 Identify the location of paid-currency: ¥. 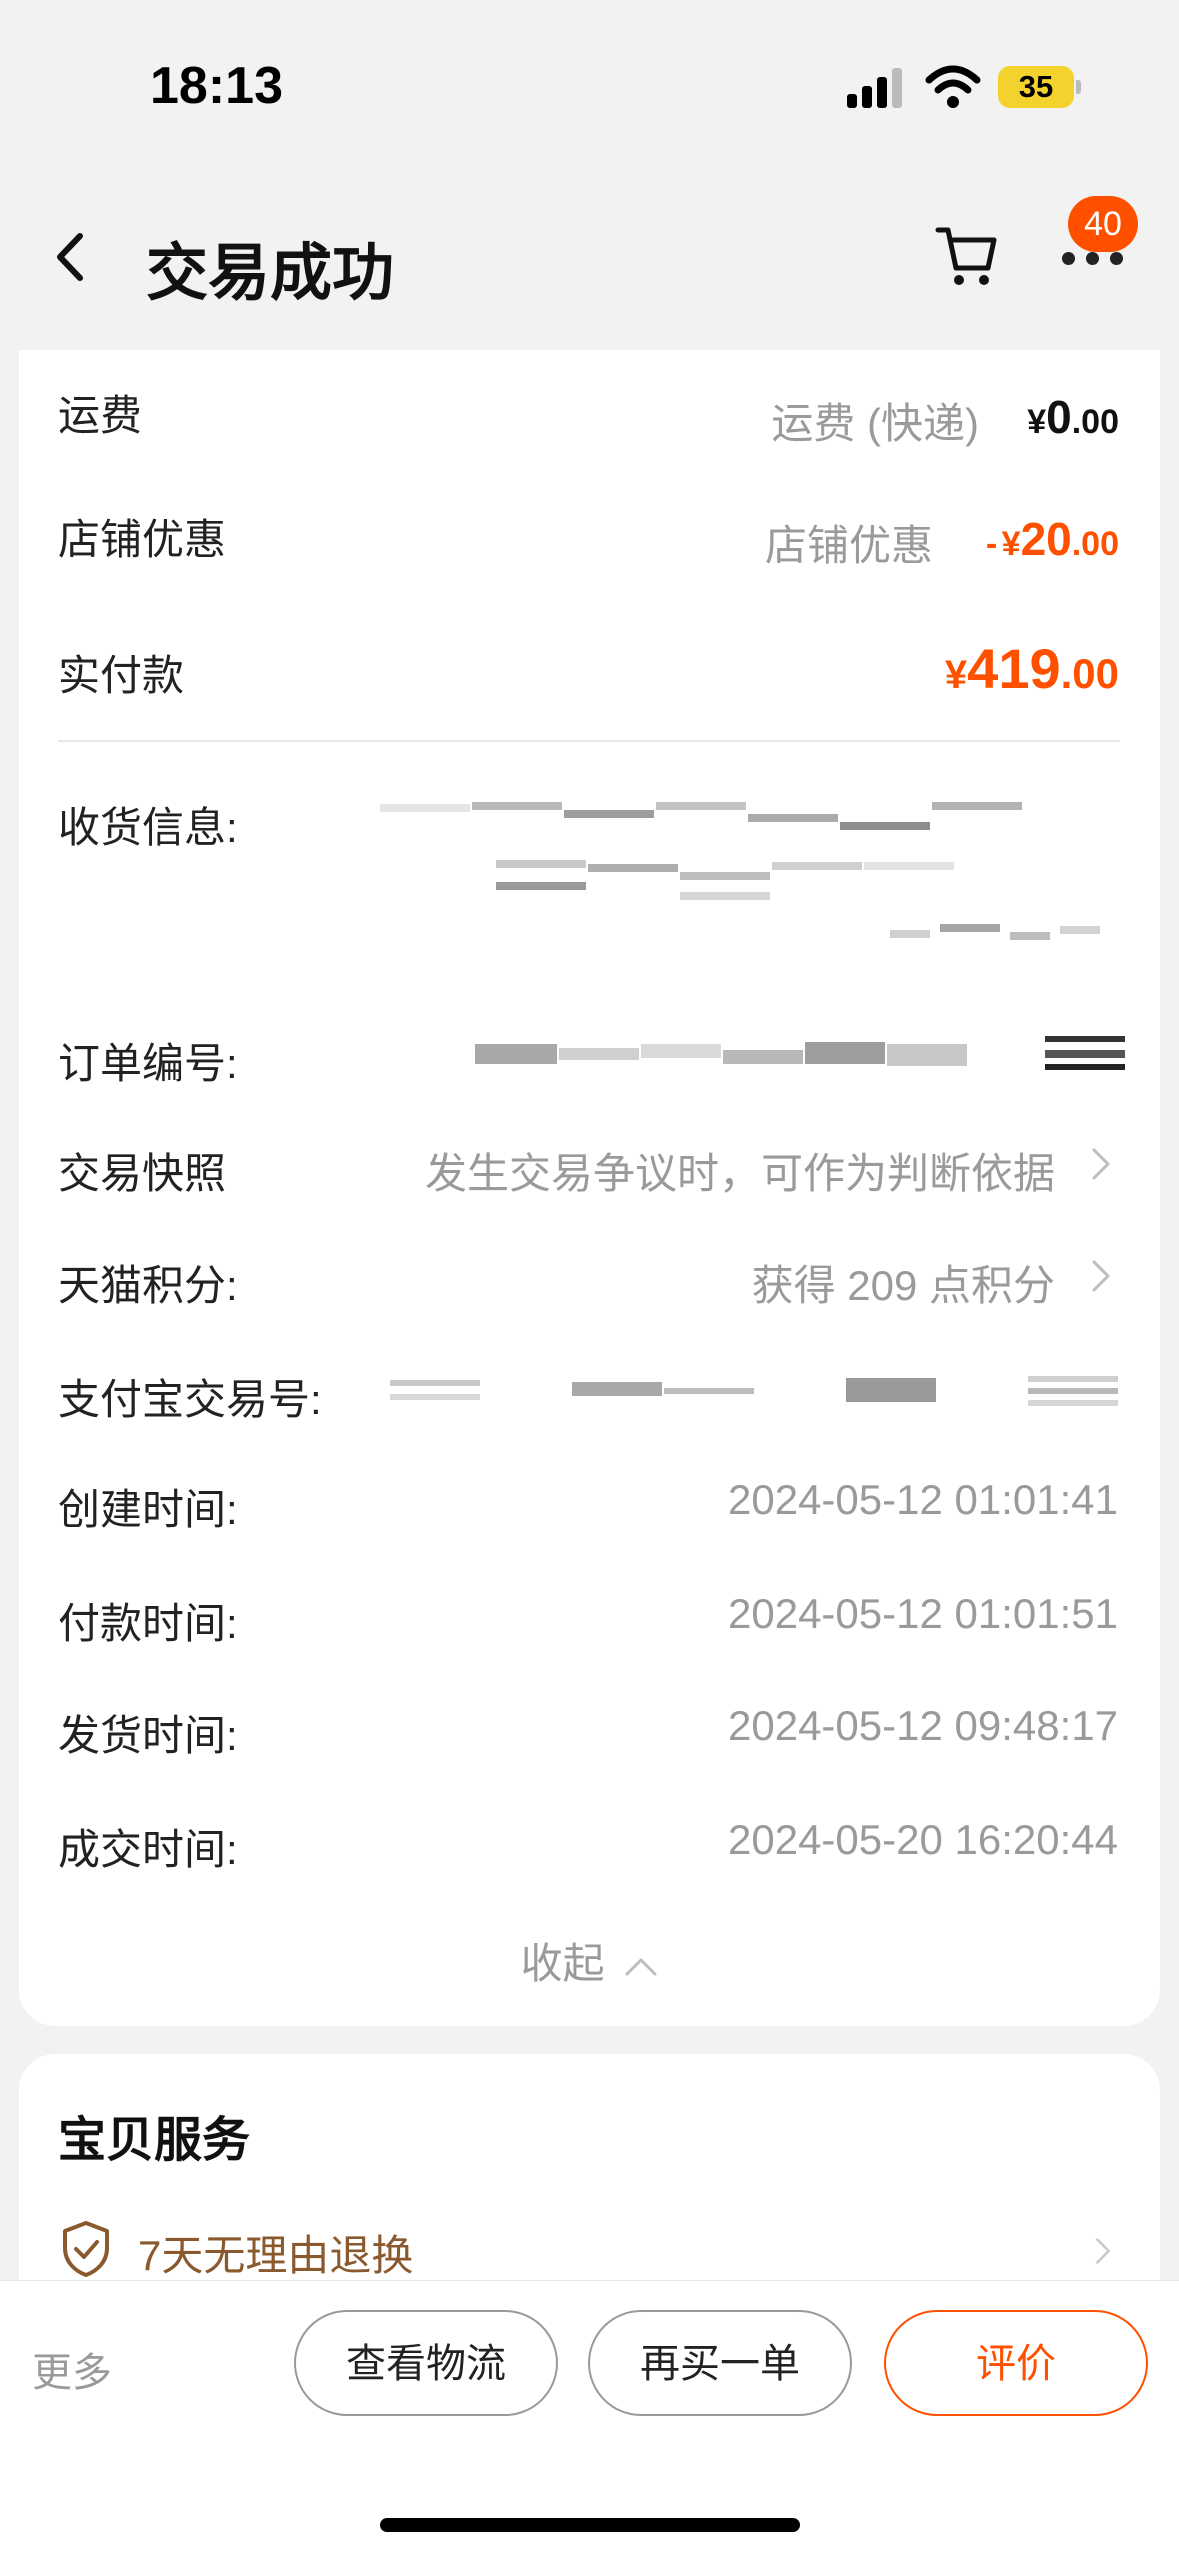
(956, 675).